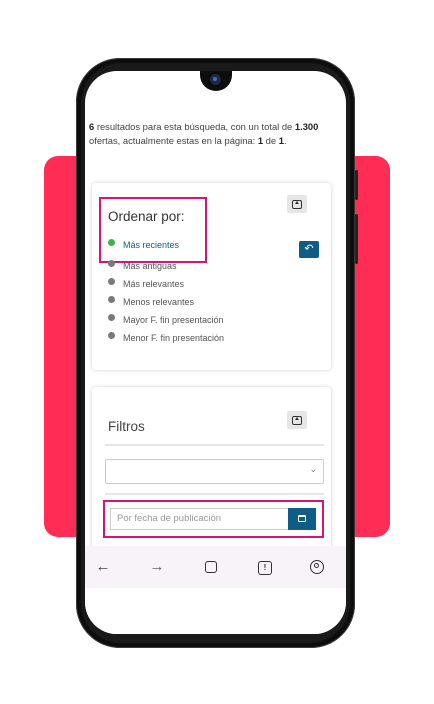 Image resolution: width=434 pixels, height=704 pixels. Describe the element at coordinates (173, 320) in the screenshot. I see `order-option-label: Mayor F. fin presentación` at that location.